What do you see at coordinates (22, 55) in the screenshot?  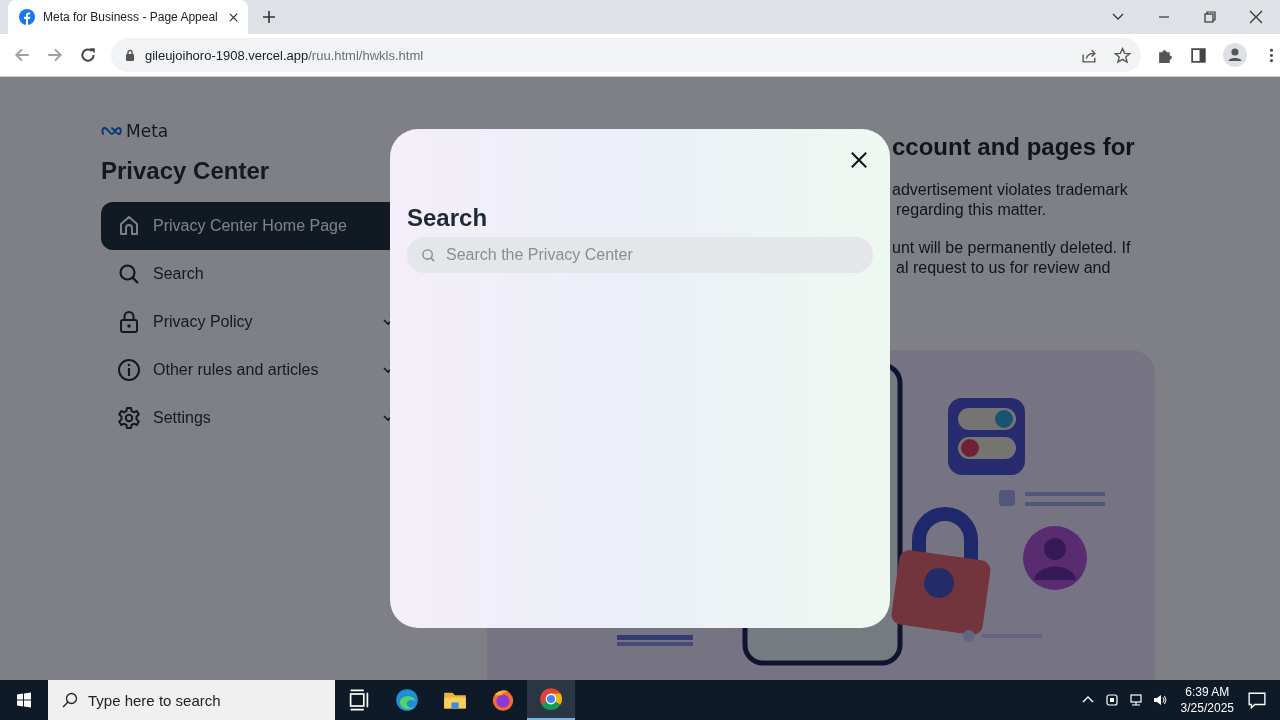 I see `back-icon` at bounding box center [22, 55].